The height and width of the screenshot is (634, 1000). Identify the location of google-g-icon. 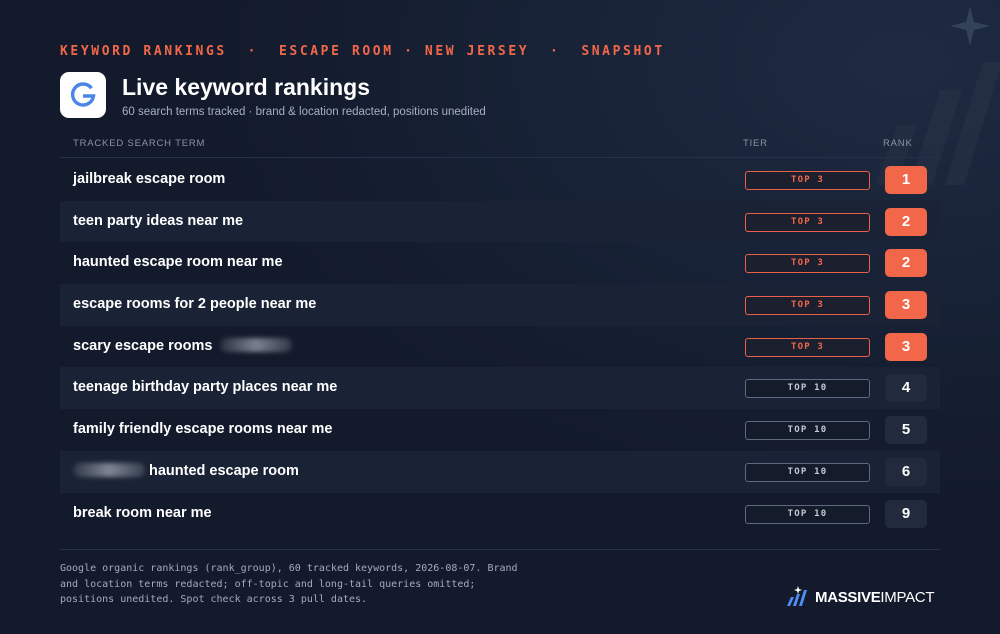
(83, 95).